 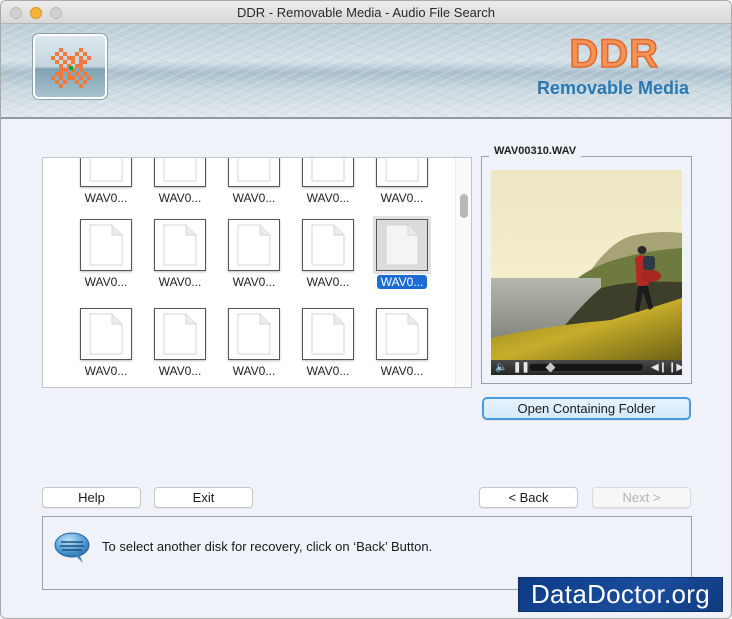 I want to click on media-player-controls: 🔈 ❚❚ ◀❙ ❙▶, so click(x=587, y=367).